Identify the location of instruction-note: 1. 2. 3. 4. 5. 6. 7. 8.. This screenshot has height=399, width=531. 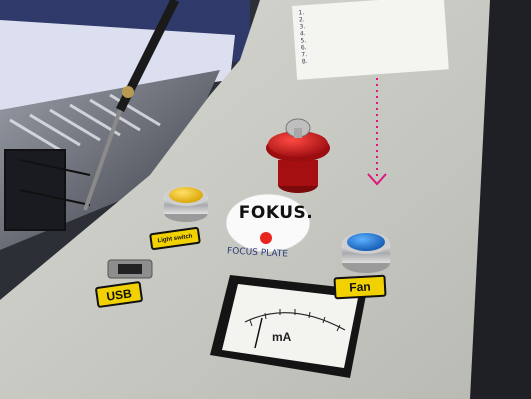
(370, 40).